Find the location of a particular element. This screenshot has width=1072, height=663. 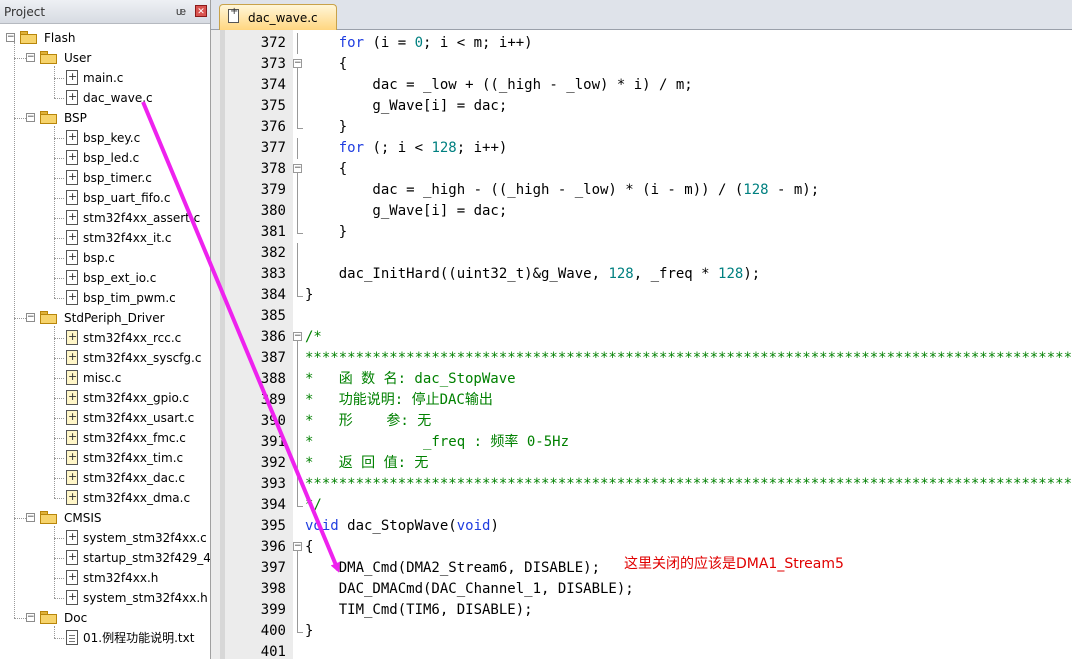

code-line: 377 for (; i < 128; i++) is located at coordinates (666, 148).